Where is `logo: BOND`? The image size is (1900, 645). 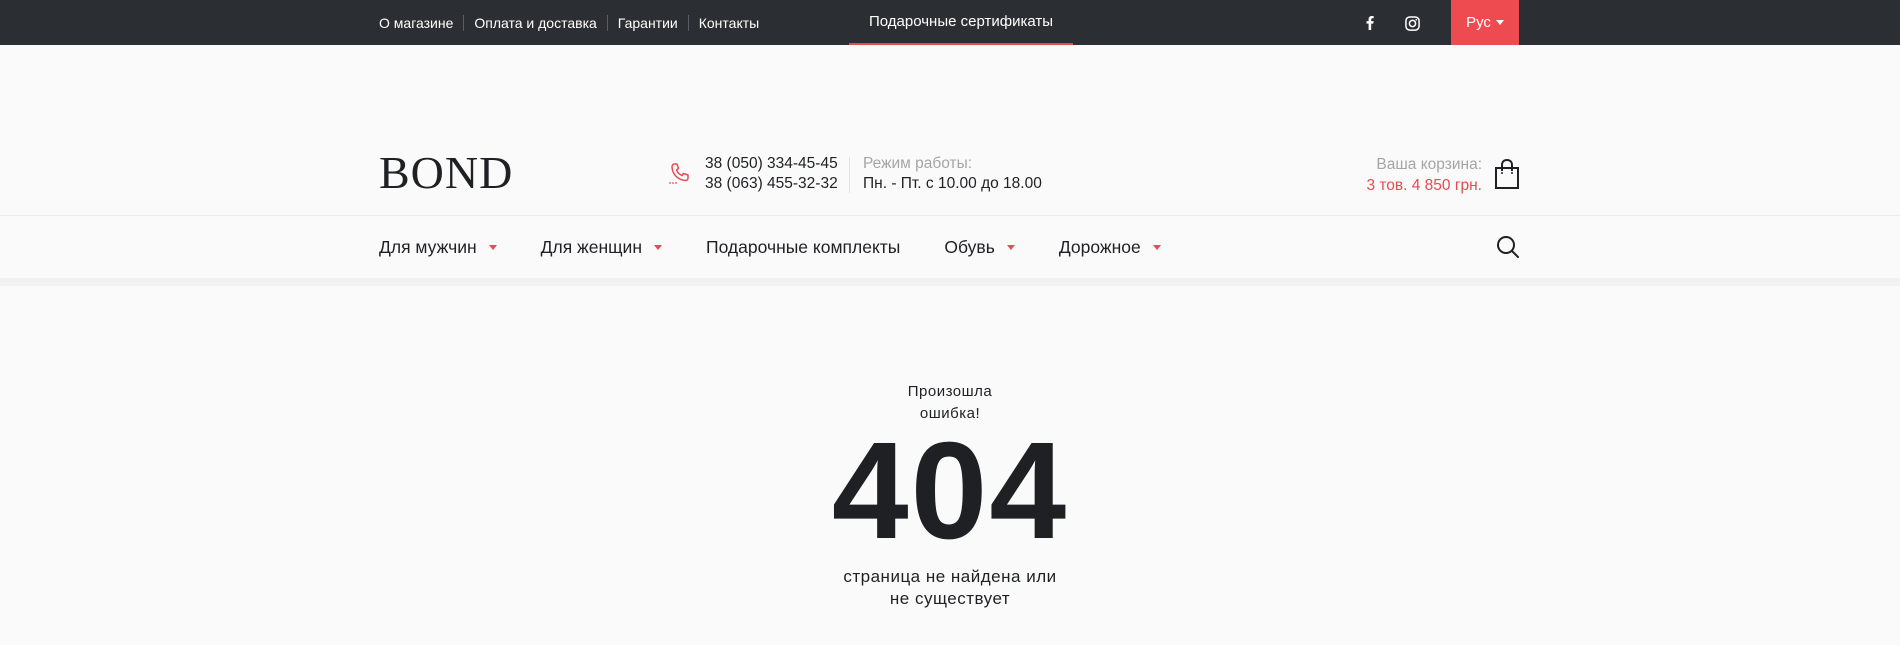 logo: BOND is located at coordinates (446, 173).